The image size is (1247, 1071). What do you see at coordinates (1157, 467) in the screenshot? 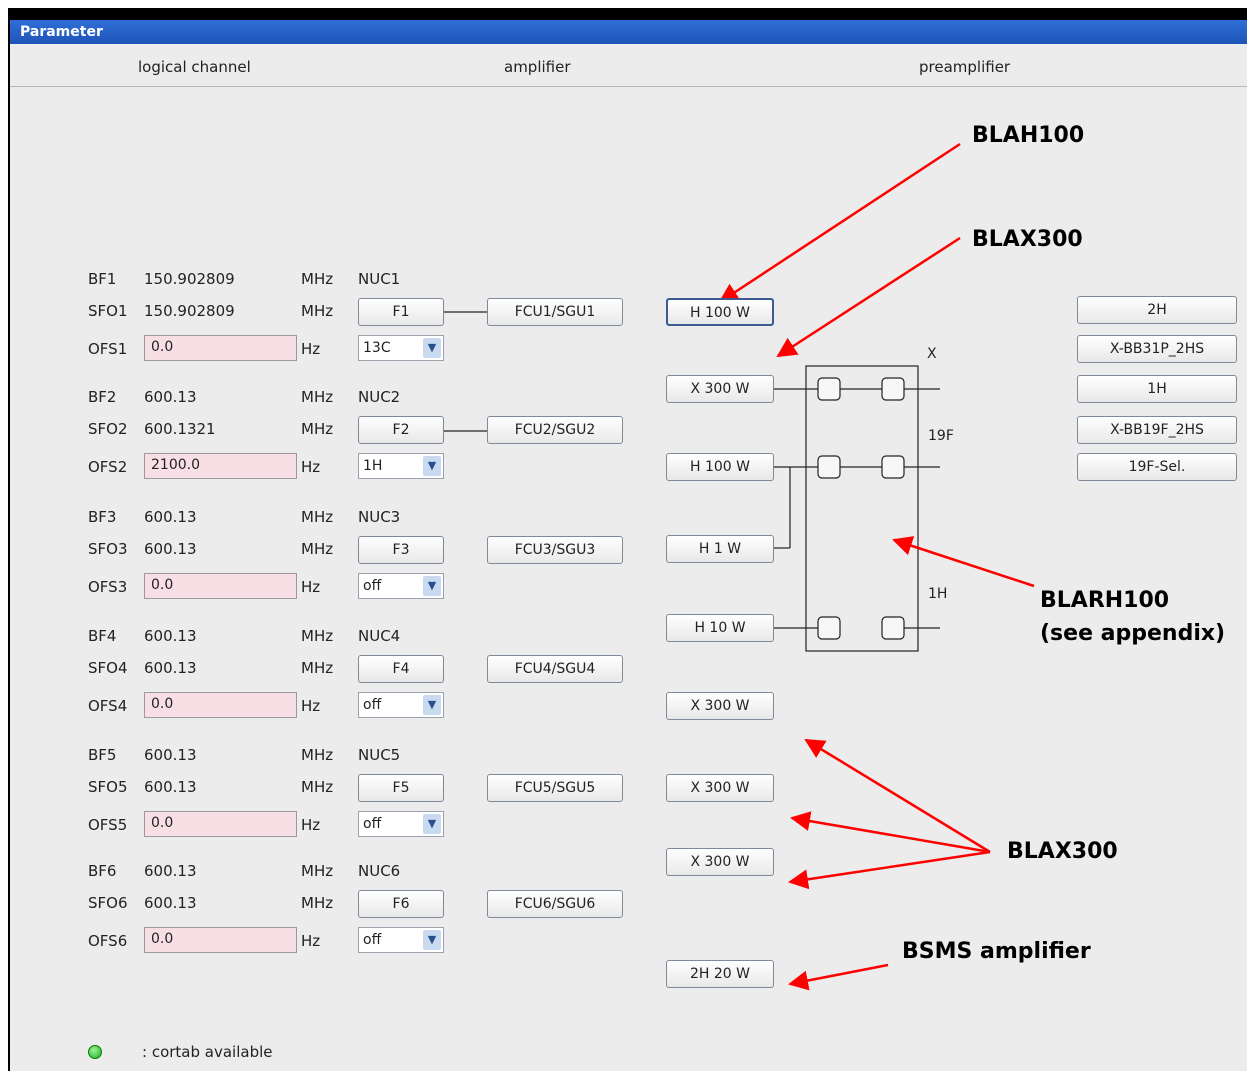
I see `preamp-button: 19F-Sel.` at bounding box center [1157, 467].